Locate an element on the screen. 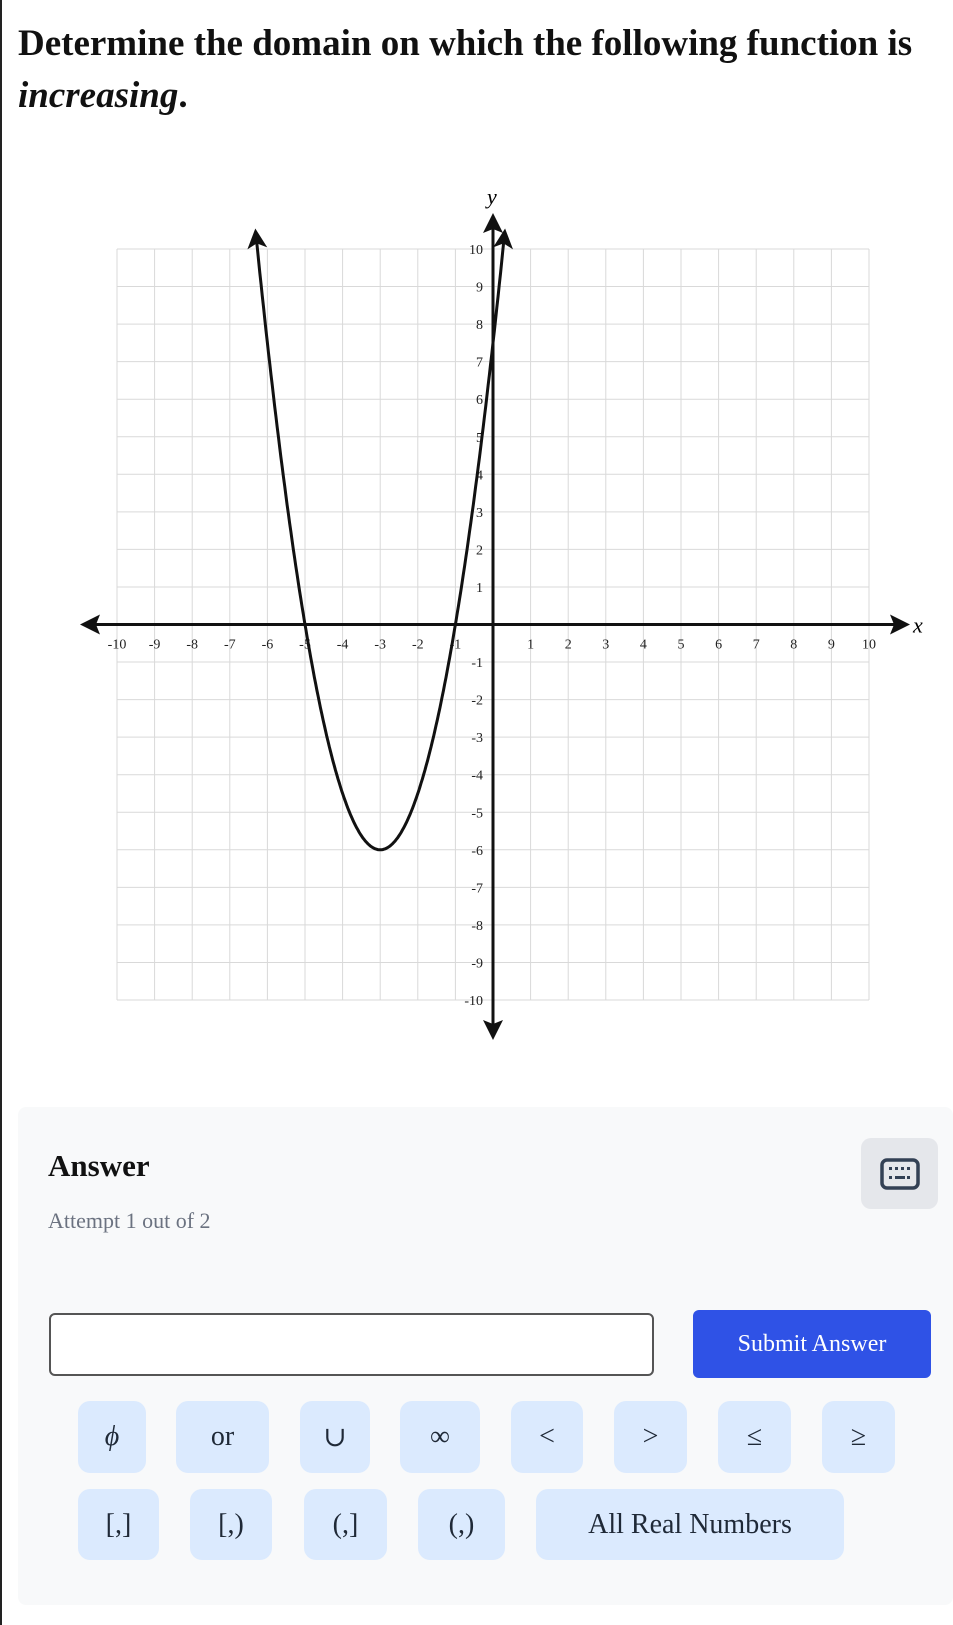 The height and width of the screenshot is (1625, 953). y-tick-label: 2 is located at coordinates (479, 550).